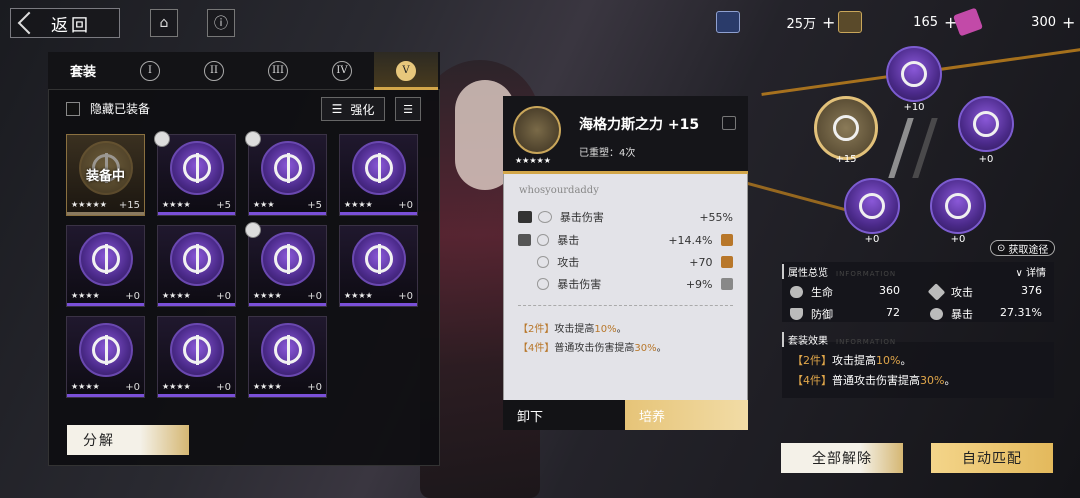  What do you see at coordinates (625, 284) in the screenshot?
I see `stat-row: 暴击伤害 +9%` at bounding box center [625, 284].